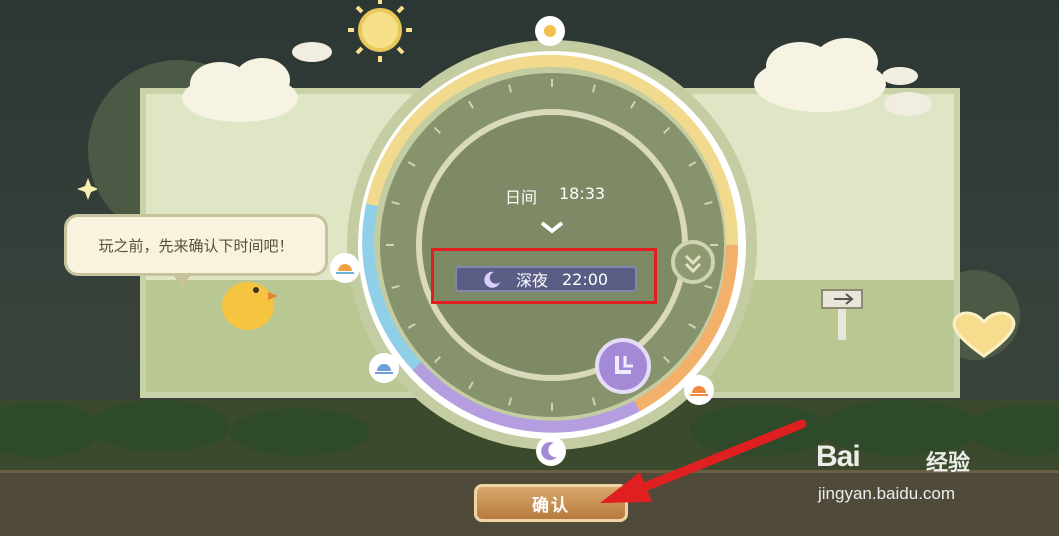 The height and width of the screenshot is (536, 1059). What do you see at coordinates (887, 493) in the screenshot?
I see `watermark-url: jingyan.baidu.com` at bounding box center [887, 493].